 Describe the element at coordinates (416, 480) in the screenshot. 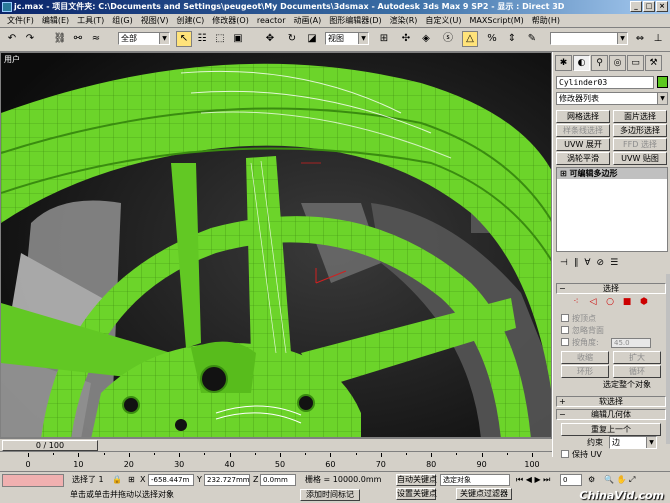

I see `auto-key-button: 自动关键点` at that location.